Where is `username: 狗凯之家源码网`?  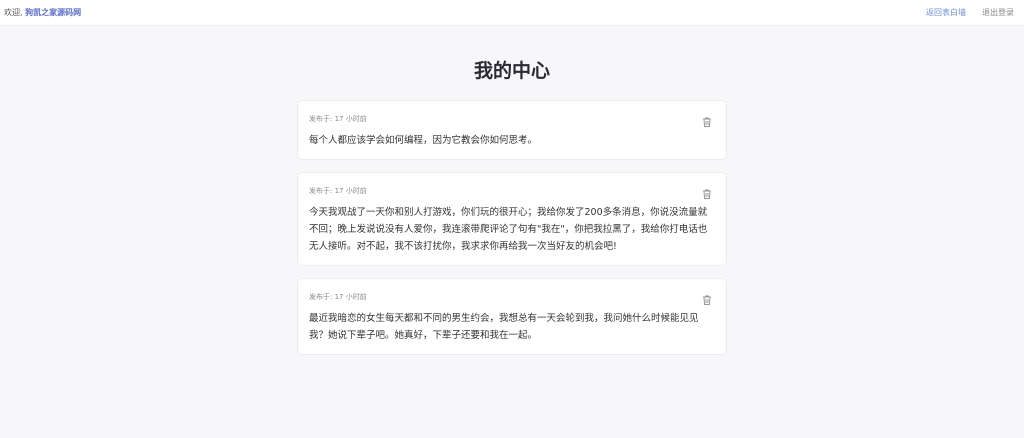 username: 狗凯之家源码网 is located at coordinates (53, 12).